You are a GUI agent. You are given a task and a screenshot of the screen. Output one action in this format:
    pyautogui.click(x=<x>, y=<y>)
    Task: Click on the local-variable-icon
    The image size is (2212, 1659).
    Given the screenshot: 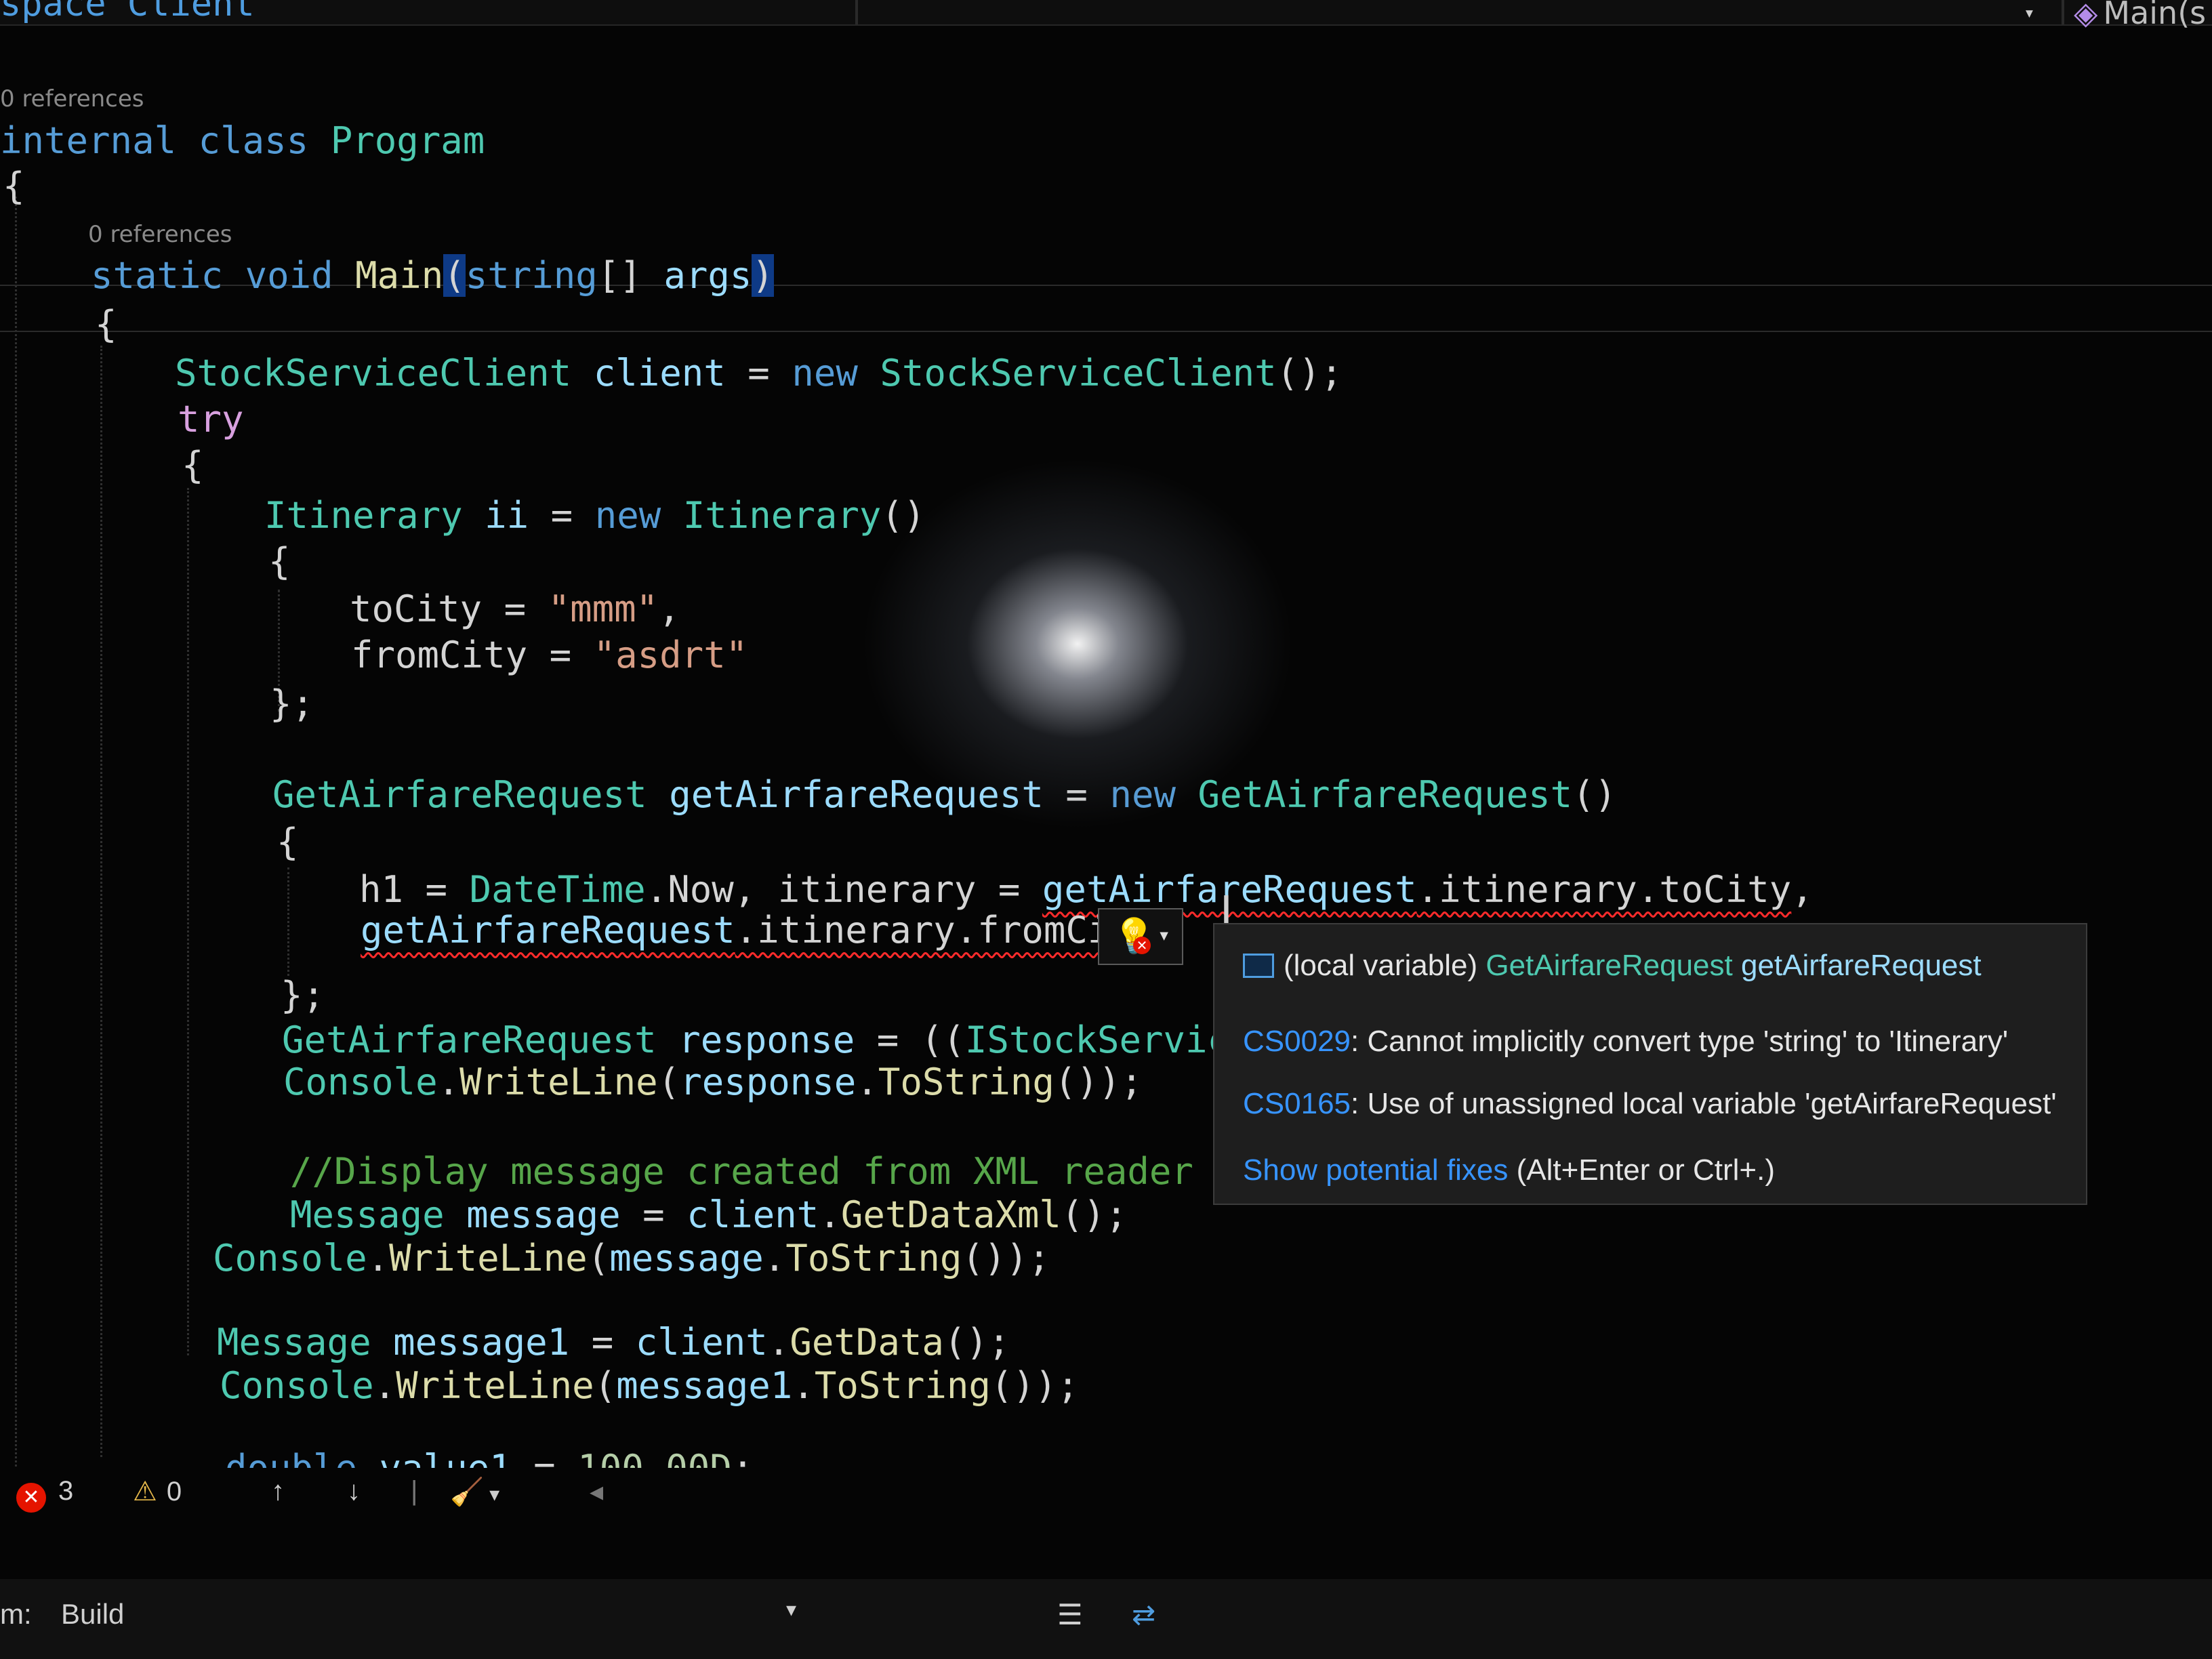 What is the action you would take?
    pyautogui.click(x=1258, y=966)
    